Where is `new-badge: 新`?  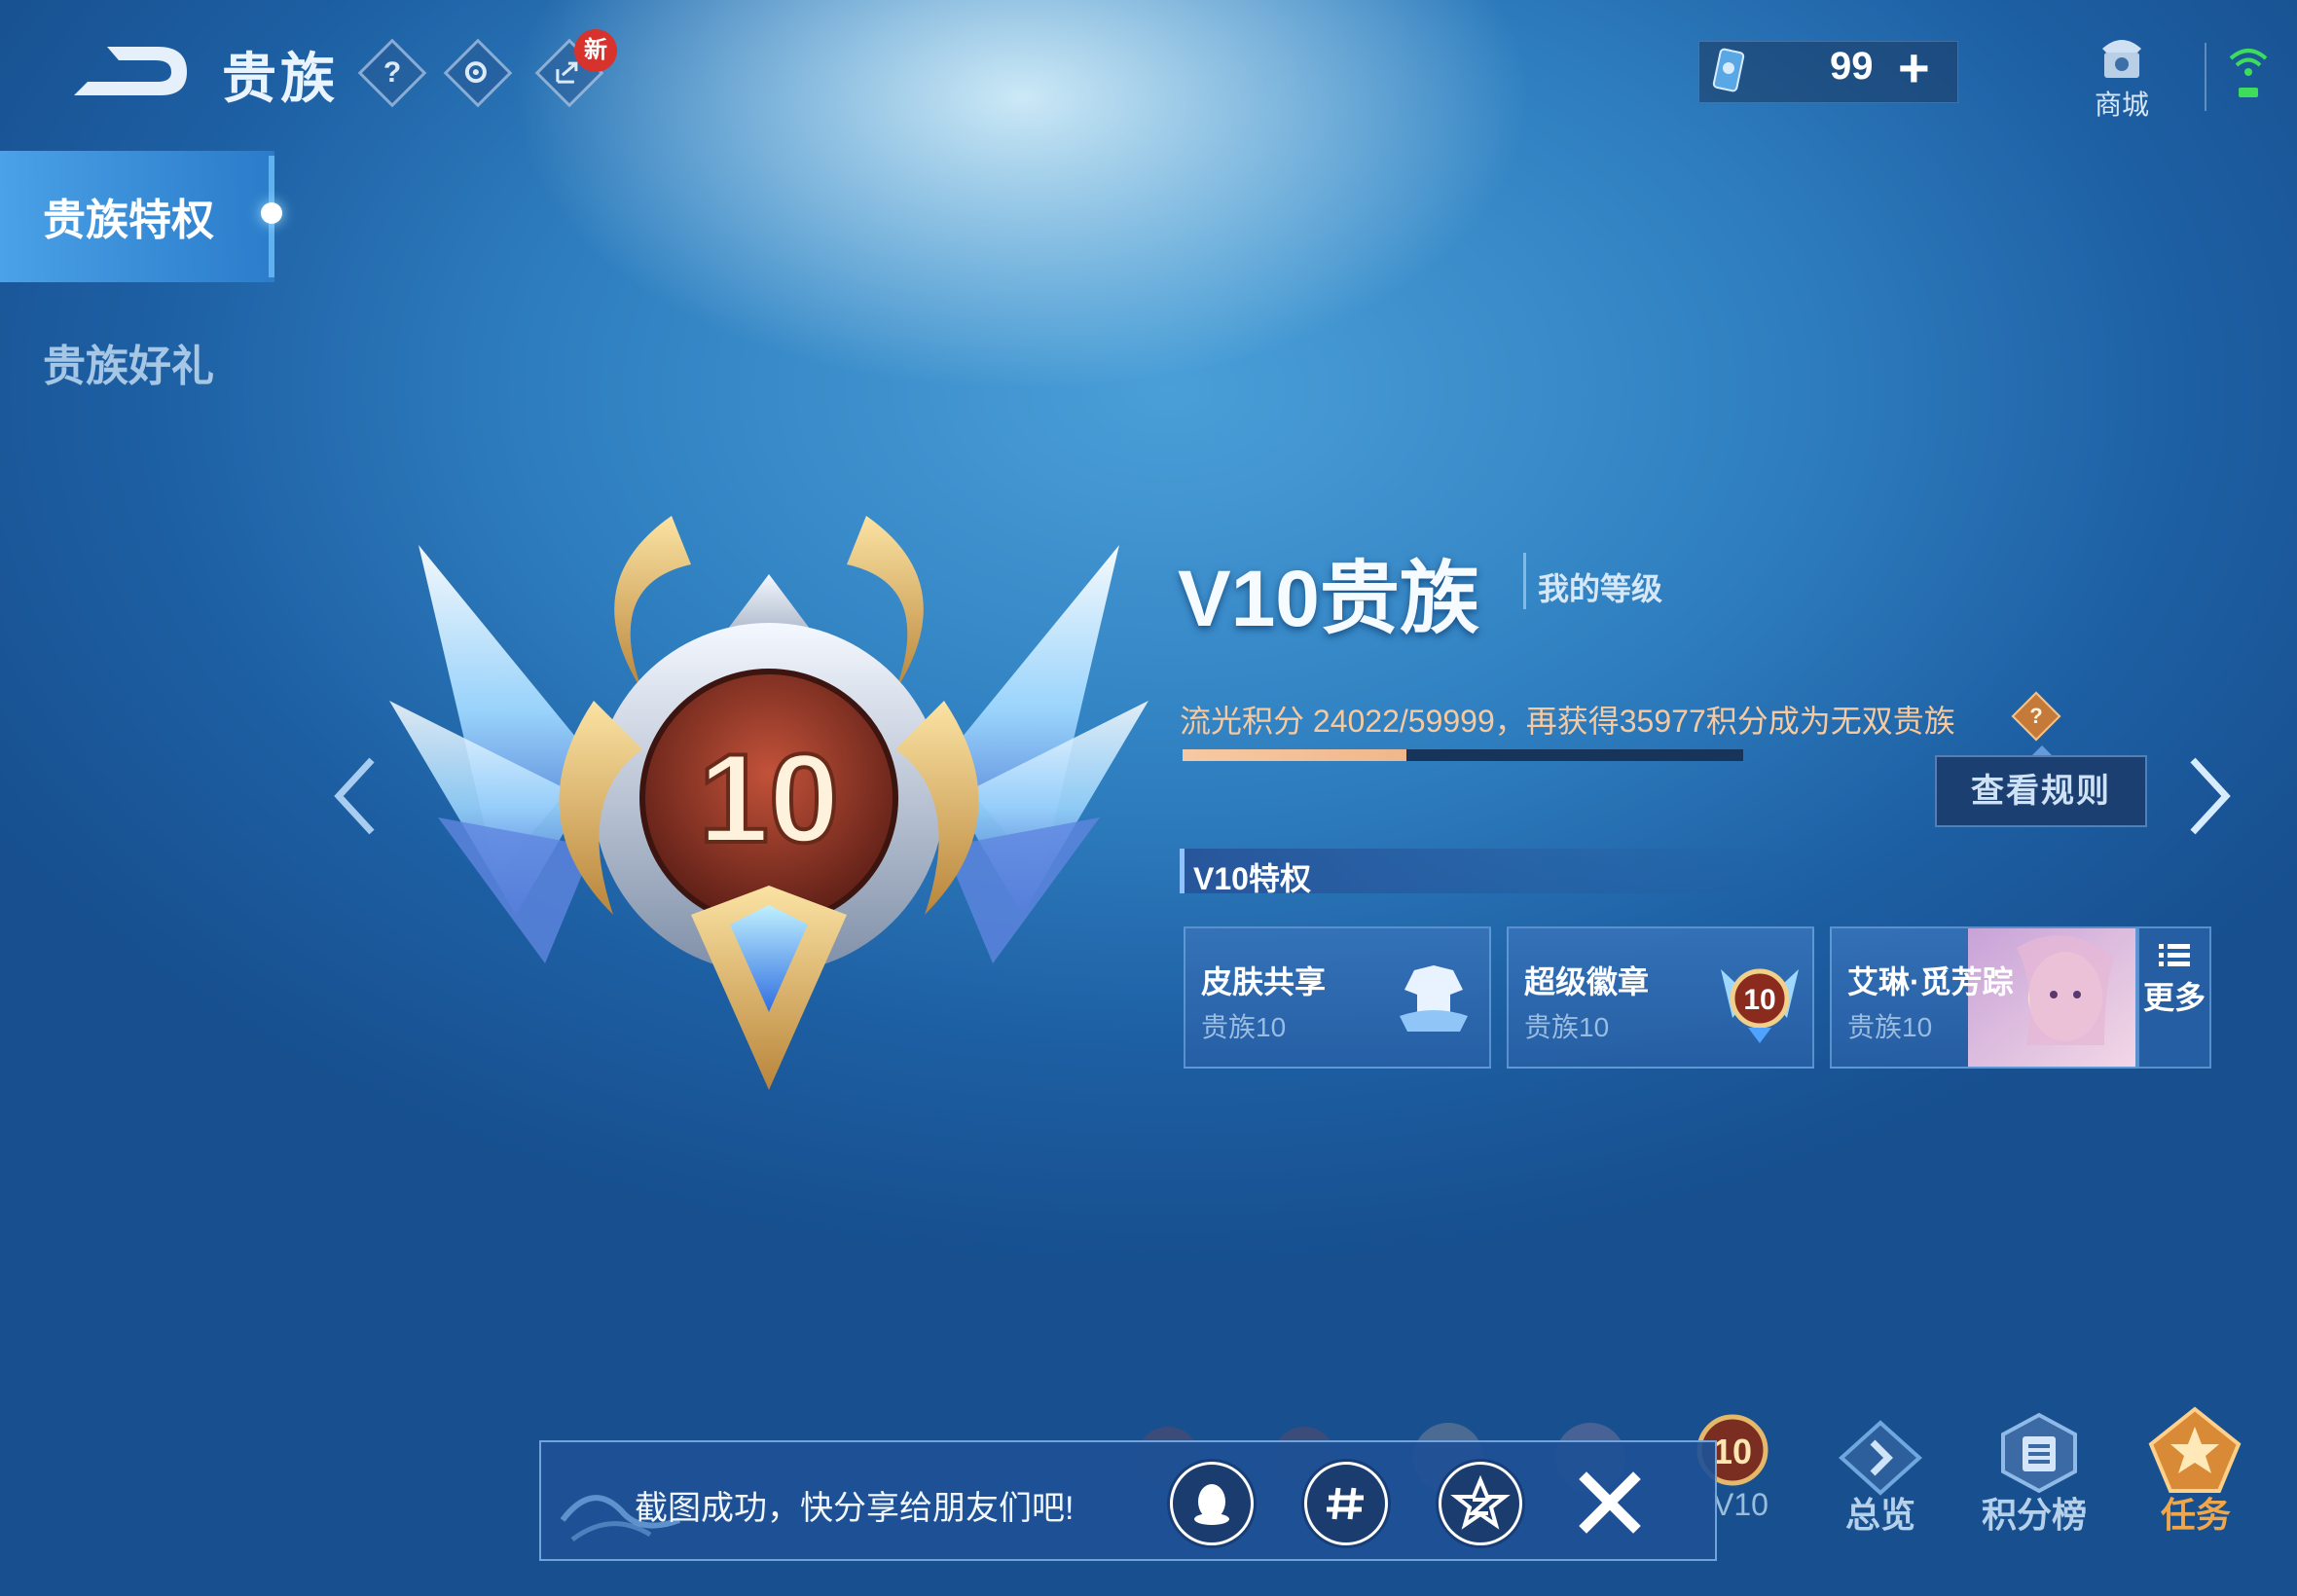 new-badge: 新 is located at coordinates (595, 51).